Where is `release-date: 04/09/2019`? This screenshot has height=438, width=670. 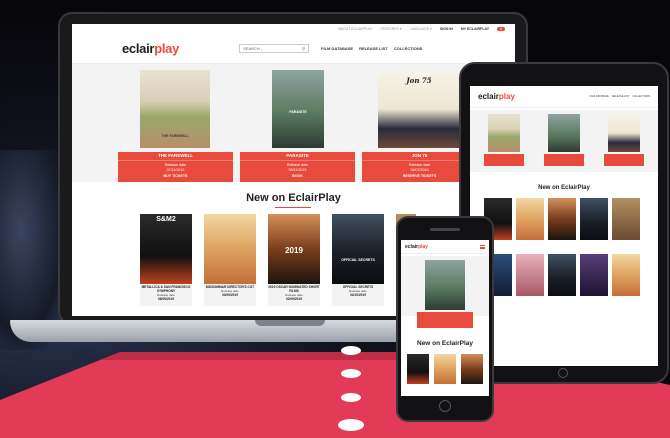
release-date: 04/09/2019 is located at coordinates (230, 295).